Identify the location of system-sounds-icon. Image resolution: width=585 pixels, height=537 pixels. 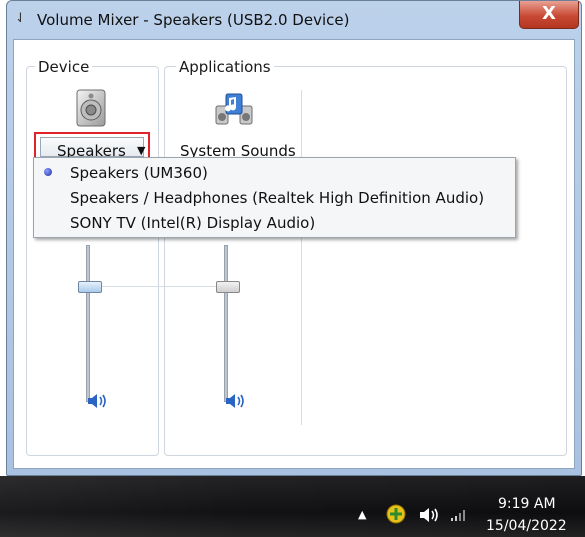
(234, 109).